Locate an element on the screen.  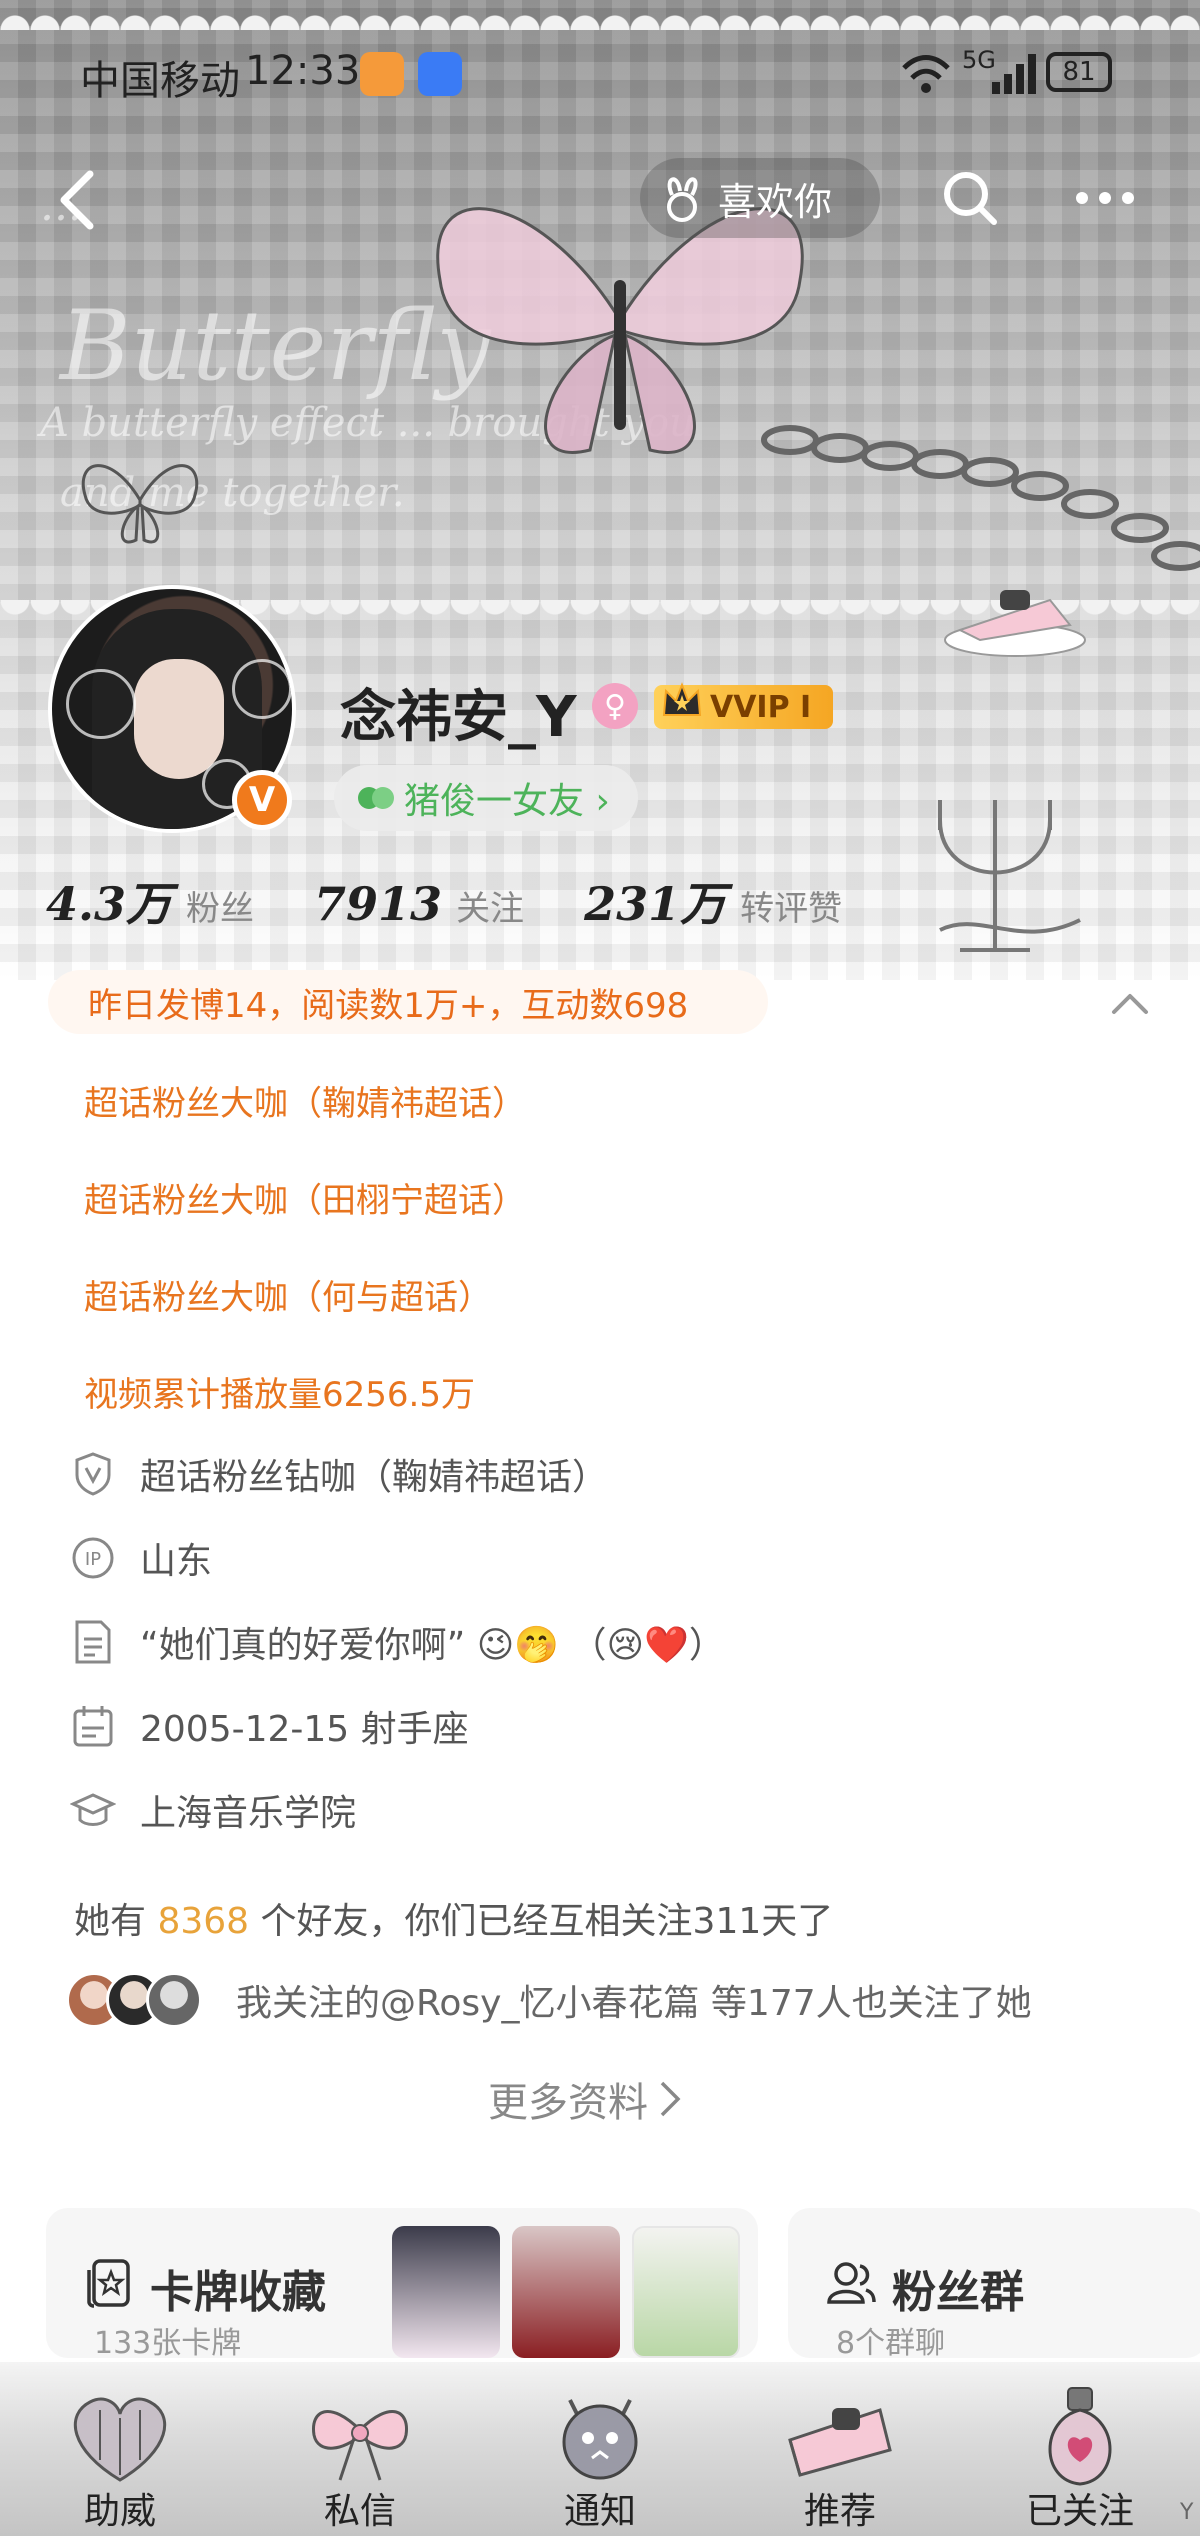
tab-cheer-label: 助威 is located at coordinates (119, 2511).